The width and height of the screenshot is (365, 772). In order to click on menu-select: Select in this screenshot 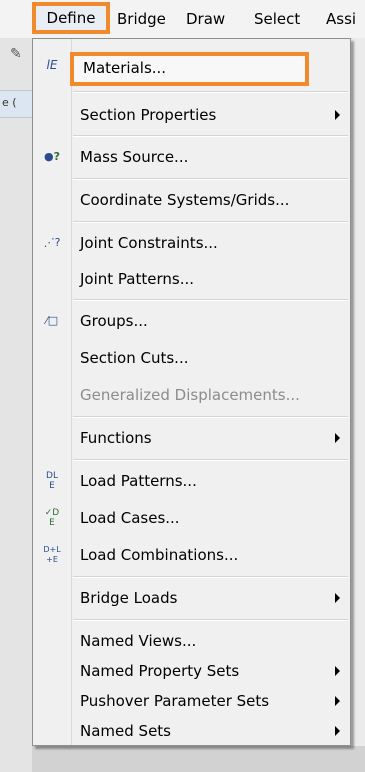, I will do `click(277, 19)`.